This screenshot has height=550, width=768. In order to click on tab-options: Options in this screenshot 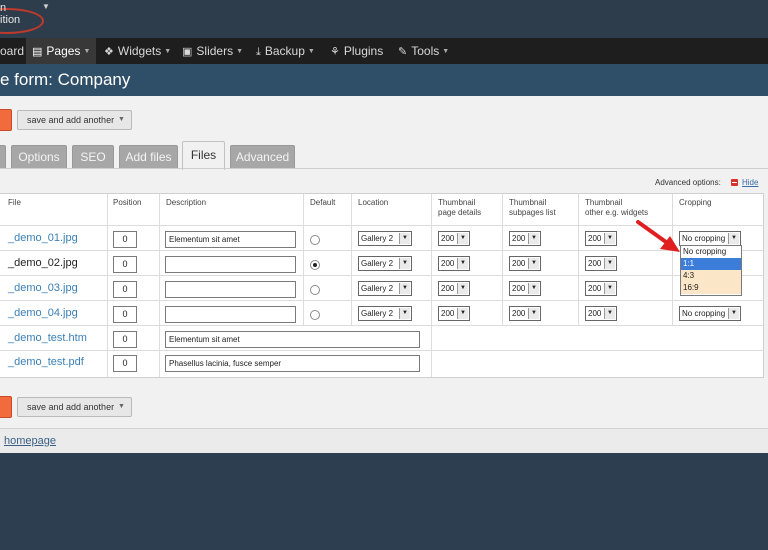, I will do `click(39, 156)`.